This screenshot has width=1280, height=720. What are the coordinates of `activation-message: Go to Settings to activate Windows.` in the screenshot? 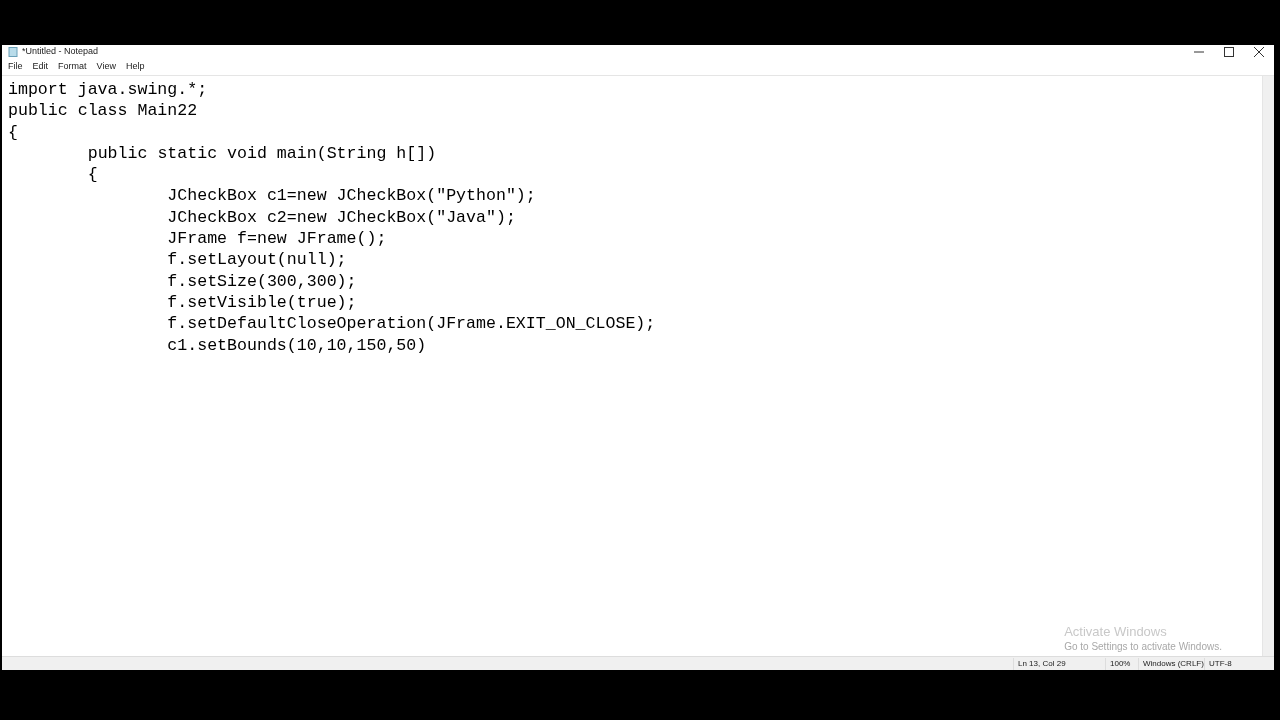 It's located at (1143, 647).